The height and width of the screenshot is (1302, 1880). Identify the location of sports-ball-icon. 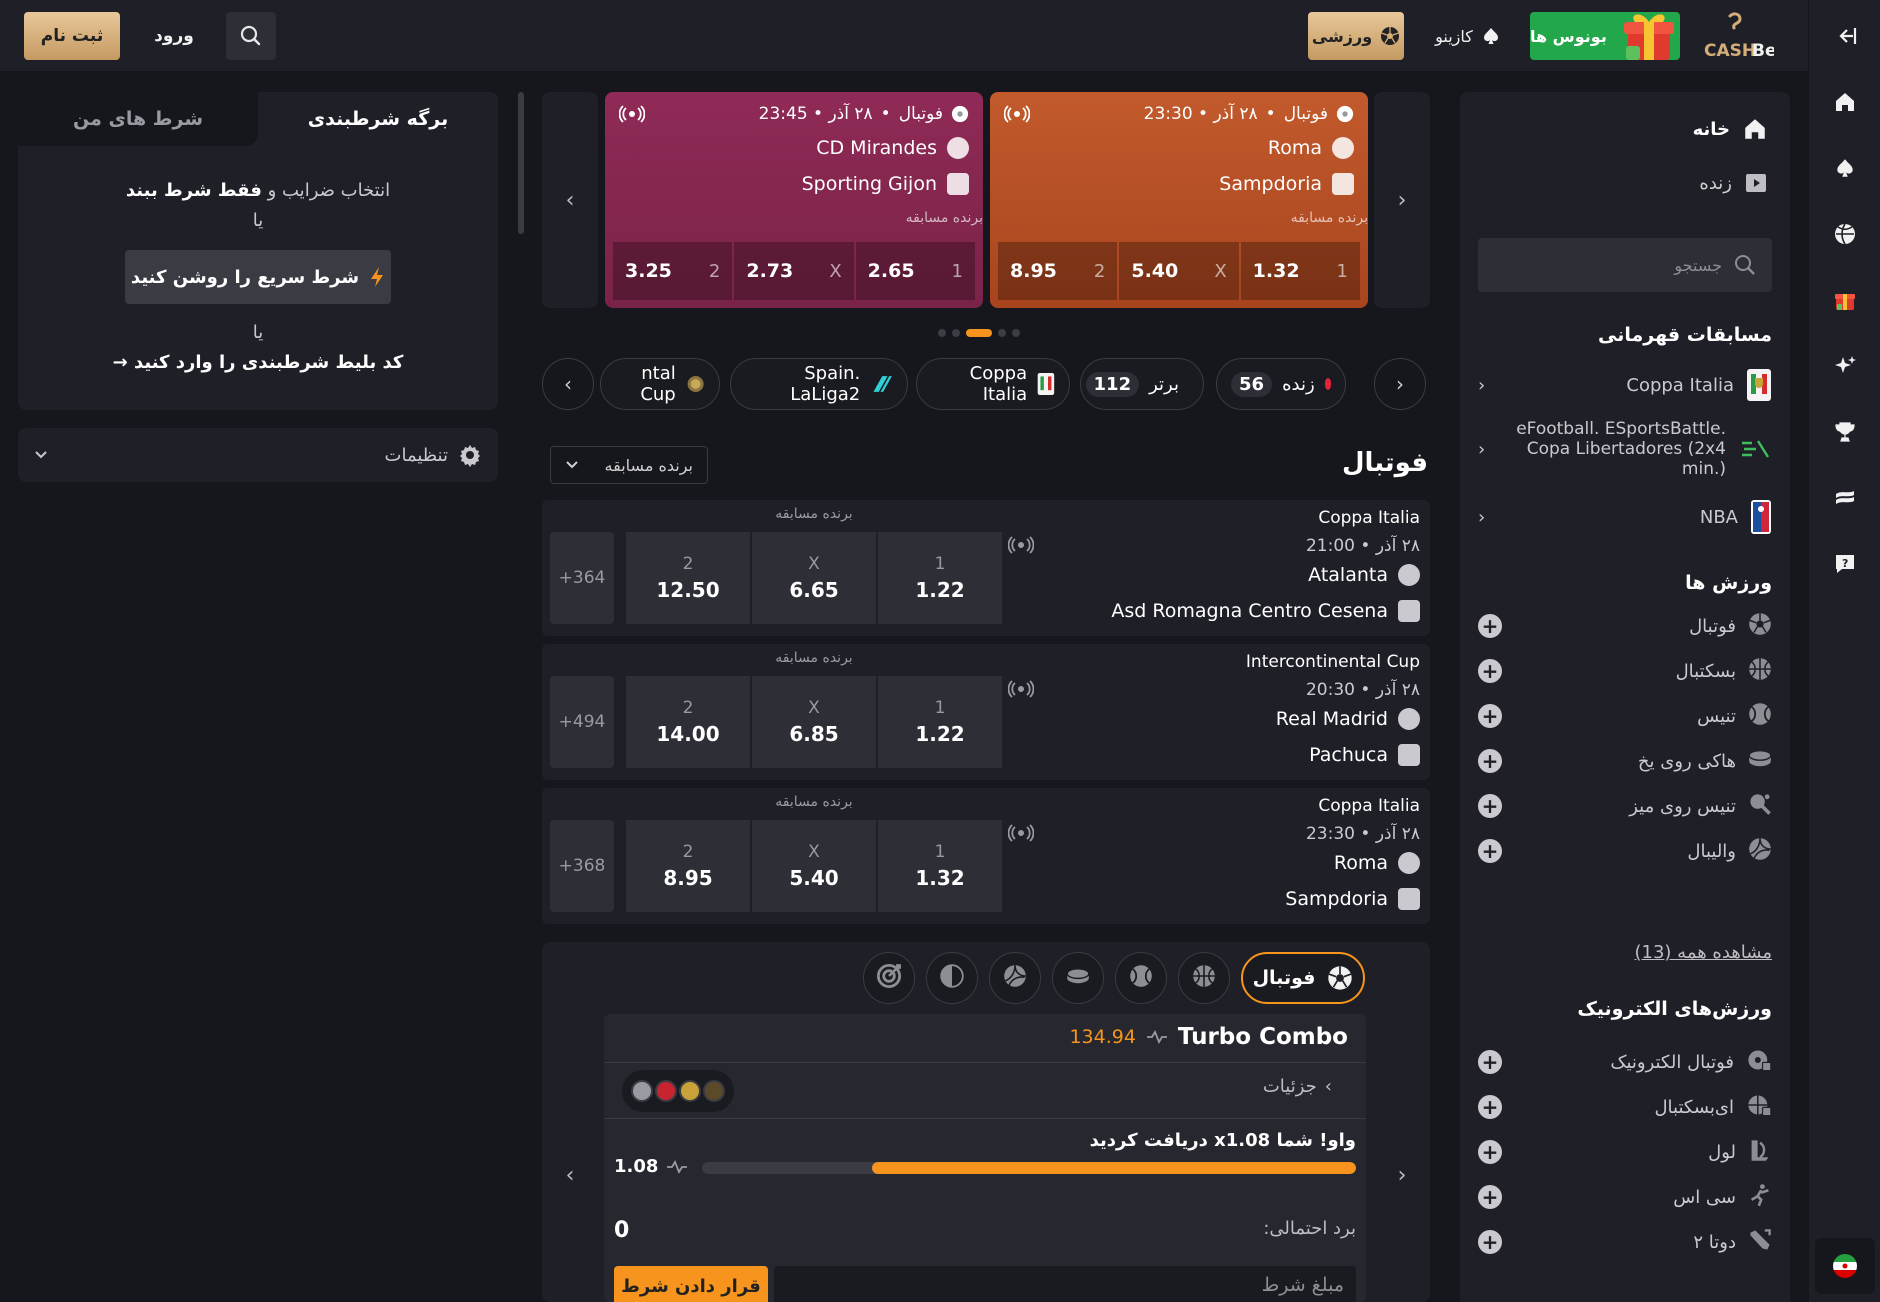
(1845, 234).